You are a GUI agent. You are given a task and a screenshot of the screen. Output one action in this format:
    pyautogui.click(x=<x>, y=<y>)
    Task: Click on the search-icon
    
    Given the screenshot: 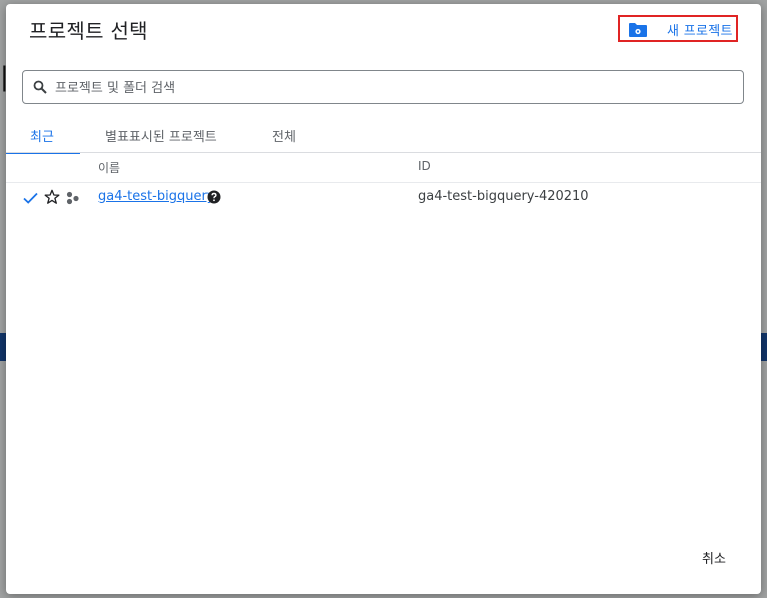 What is the action you would take?
    pyautogui.click(x=40, y=87)
    